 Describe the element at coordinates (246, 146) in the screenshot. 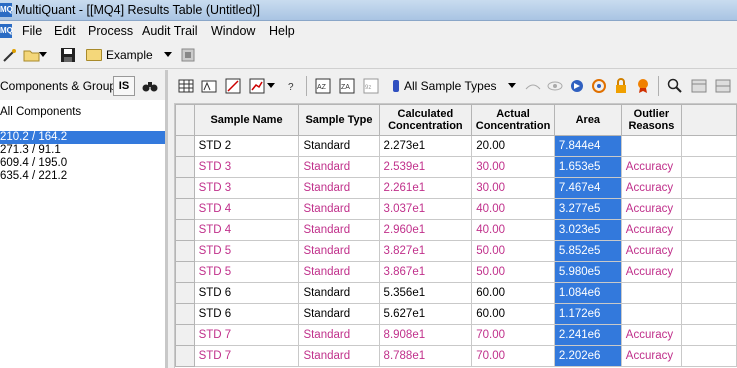

I see `cell-sample-name: STD 2` at that location.